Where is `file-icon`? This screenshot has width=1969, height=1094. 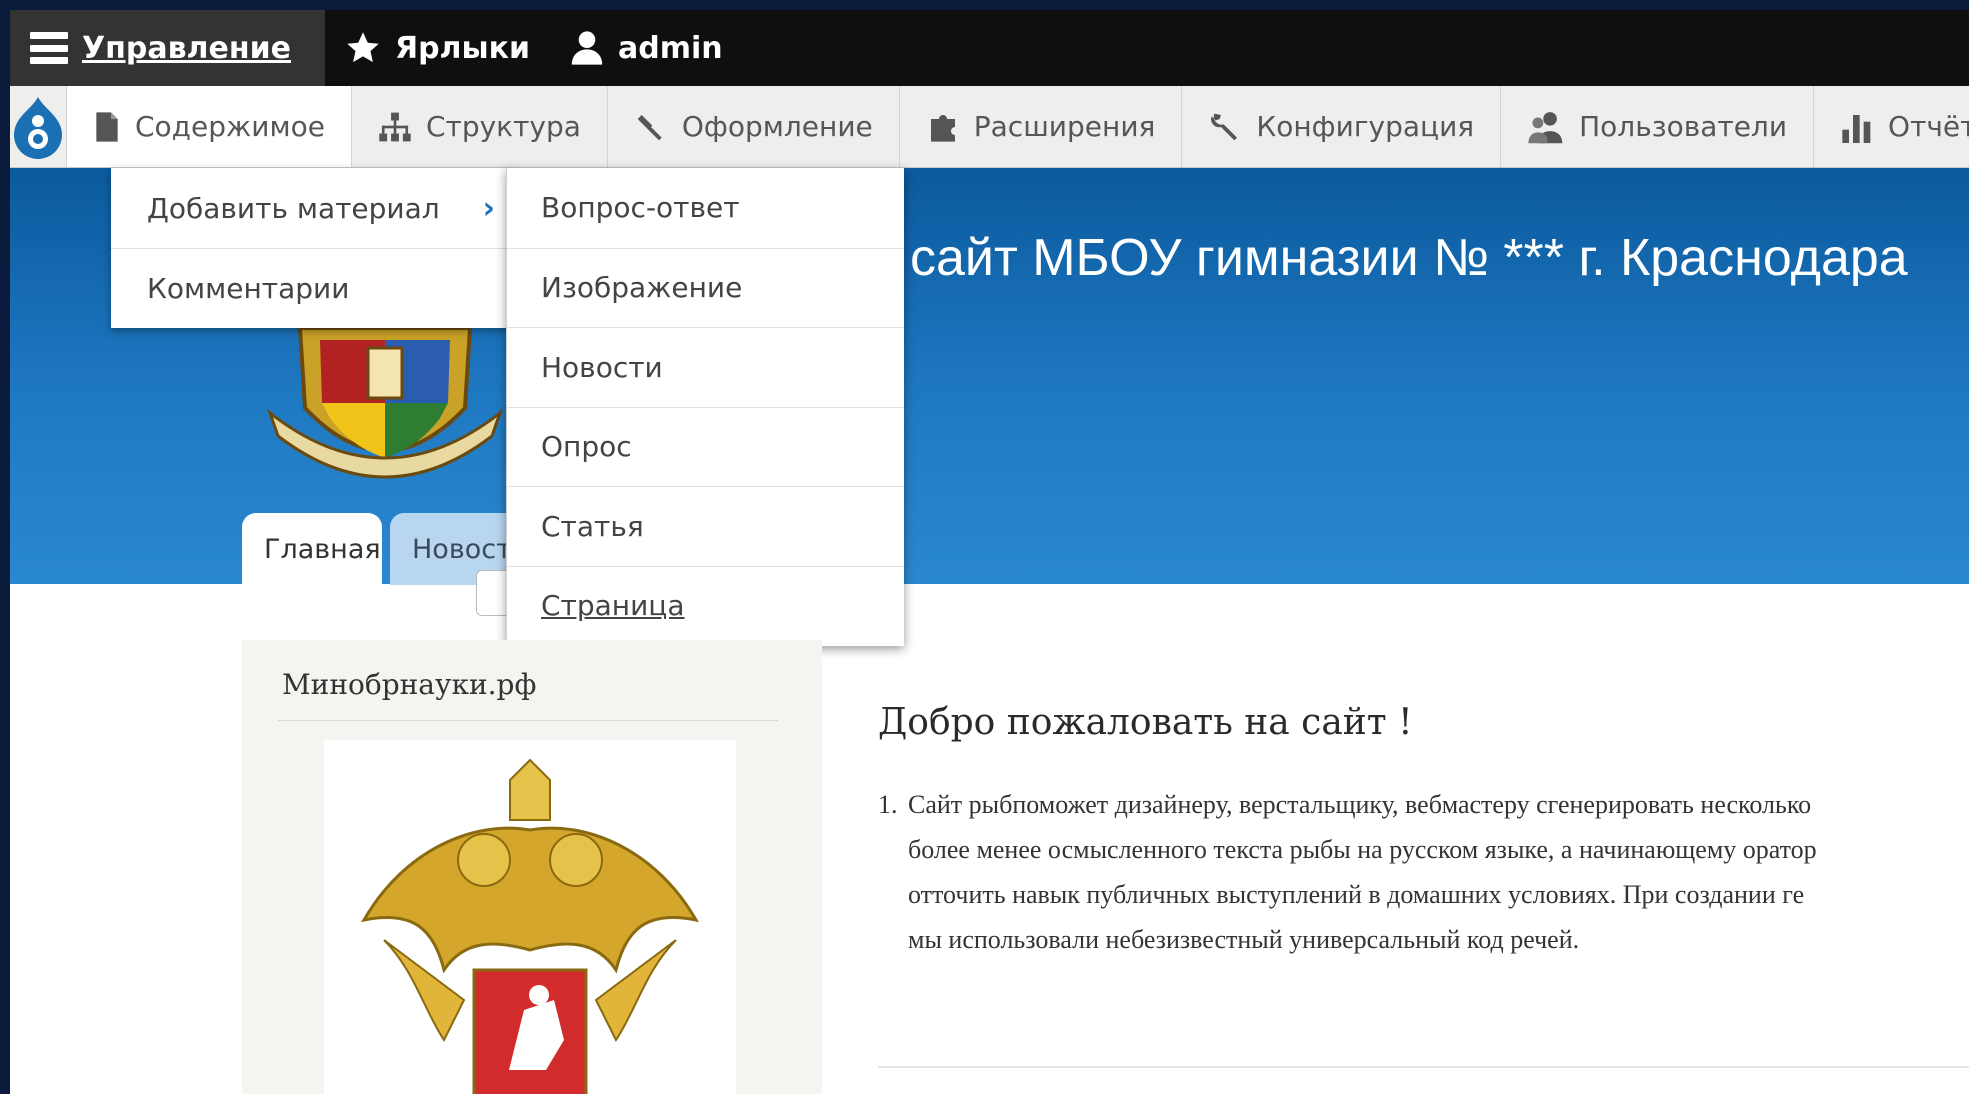
file-icon is located at coordinates (107, 126).